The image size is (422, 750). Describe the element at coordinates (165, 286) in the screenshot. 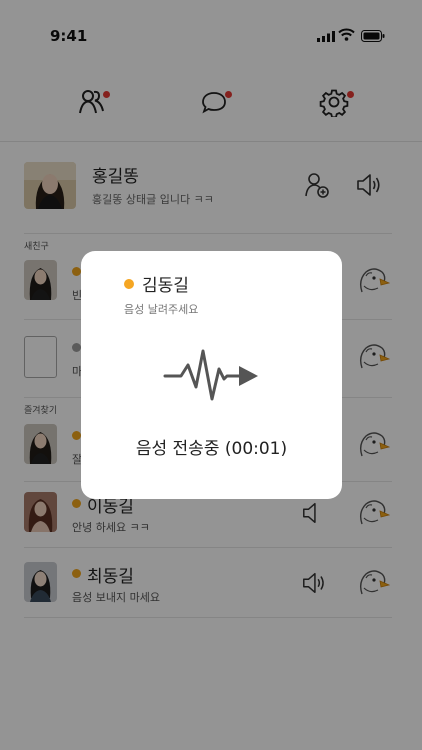

I see `recipient-name: 김동길` at that location.